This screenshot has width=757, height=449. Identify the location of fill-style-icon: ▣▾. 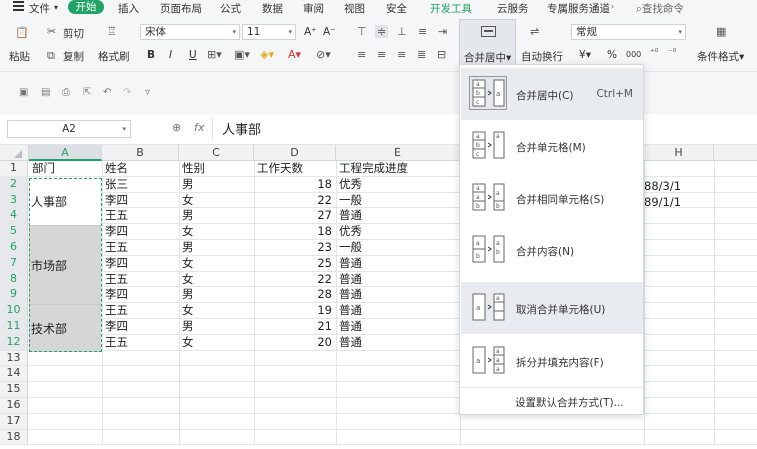
(242, 54).